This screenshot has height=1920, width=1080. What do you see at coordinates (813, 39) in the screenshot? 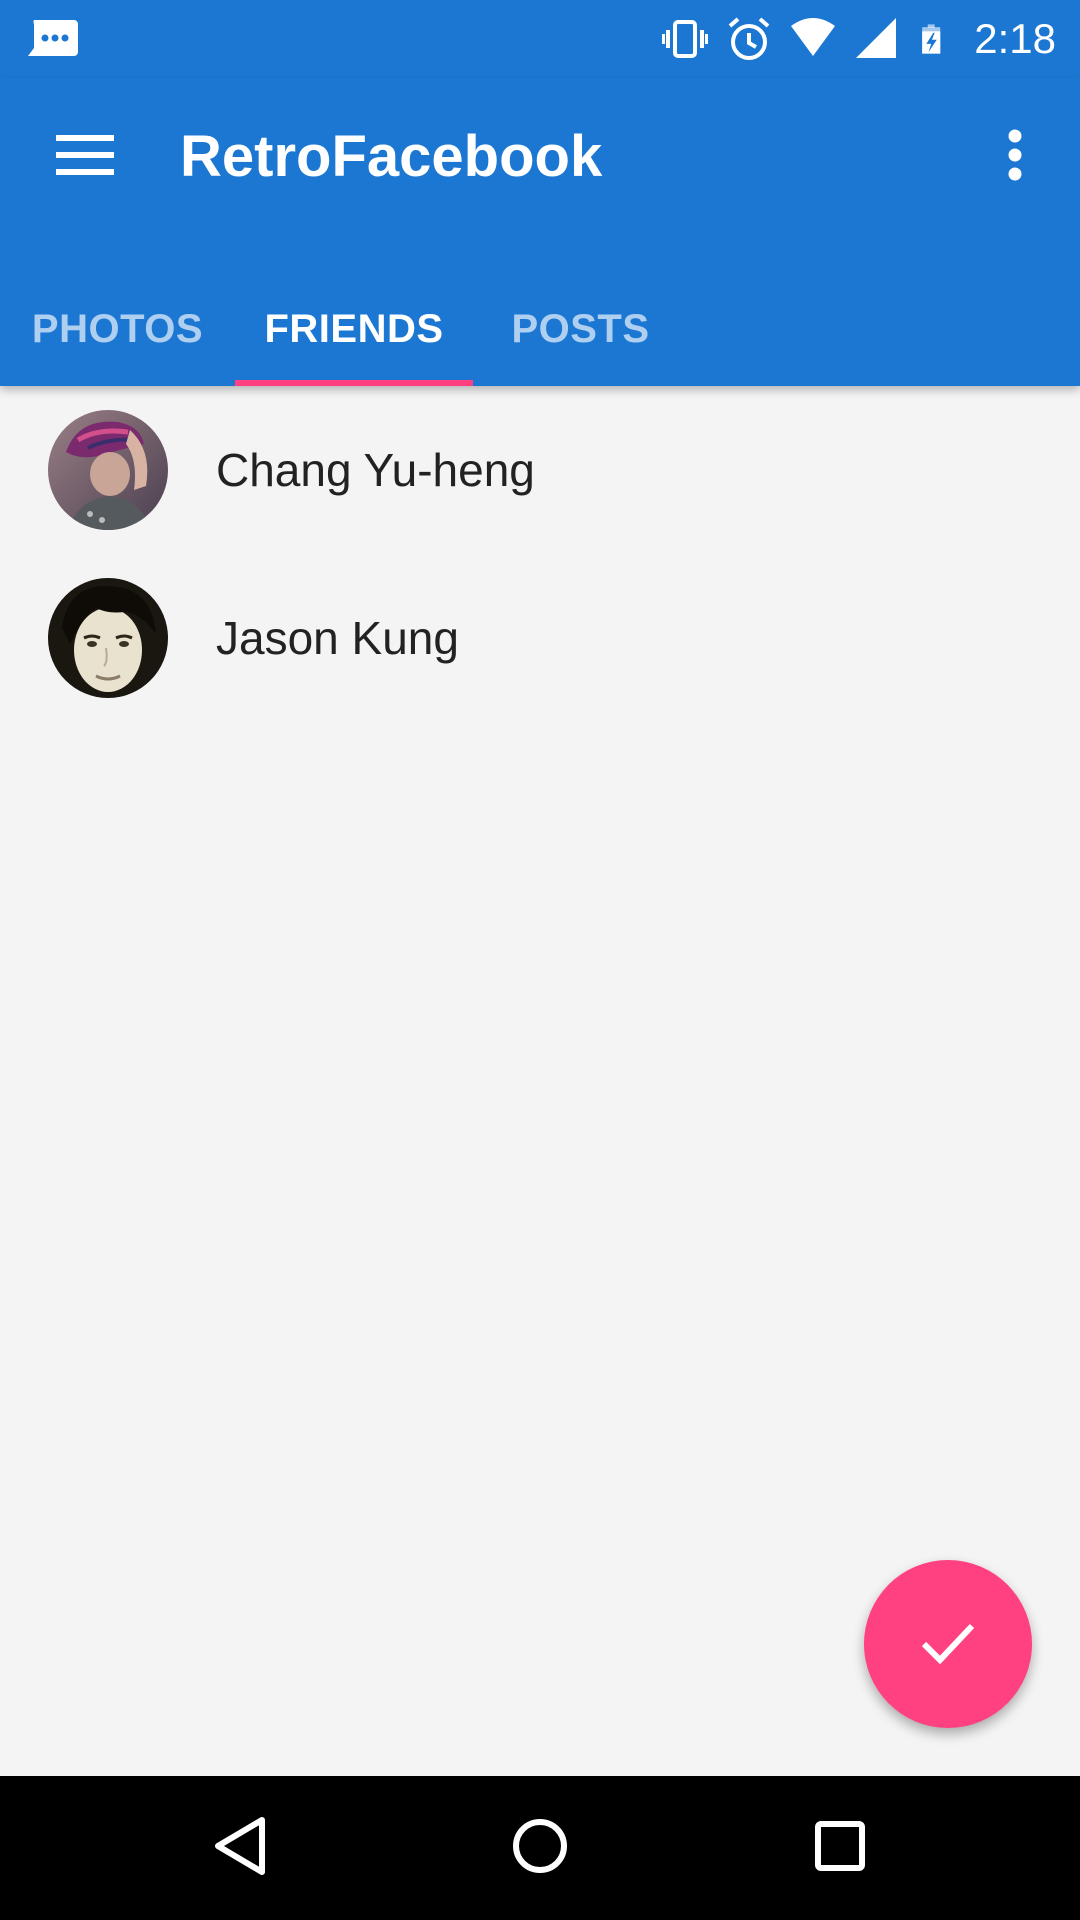
I see `wifi-icon` at bounding box center [813, 39].